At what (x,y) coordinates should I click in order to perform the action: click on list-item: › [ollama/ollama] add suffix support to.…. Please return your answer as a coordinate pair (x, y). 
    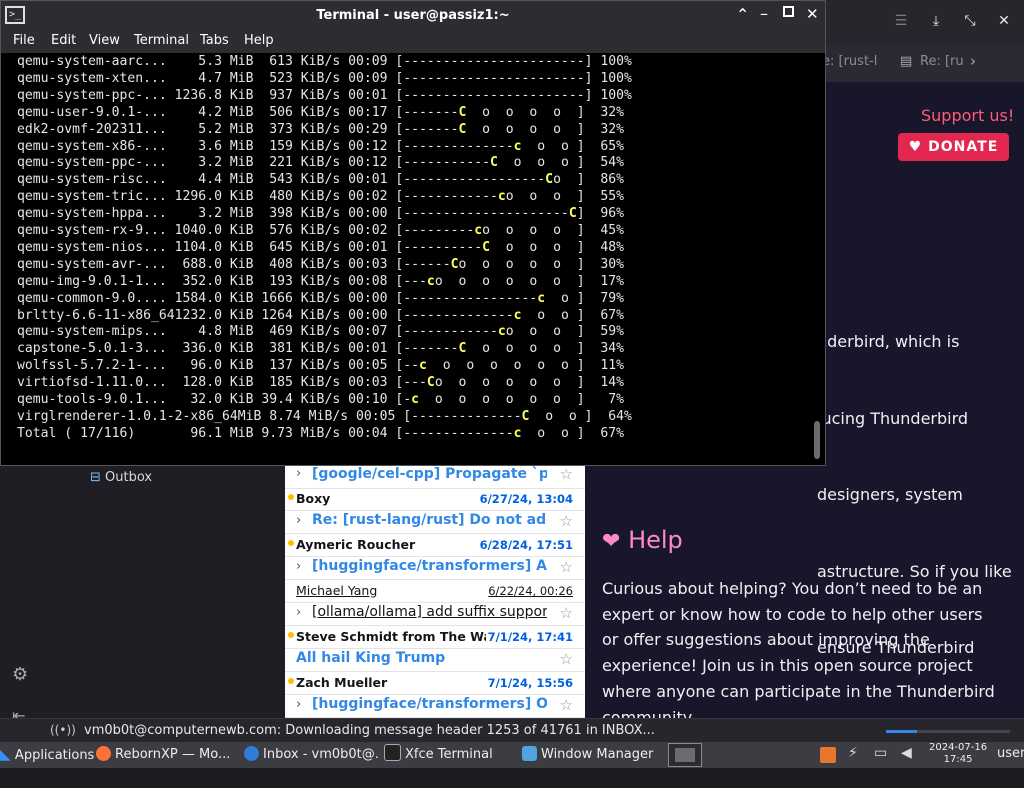
    Looking at the image, I should click on (435, 614).